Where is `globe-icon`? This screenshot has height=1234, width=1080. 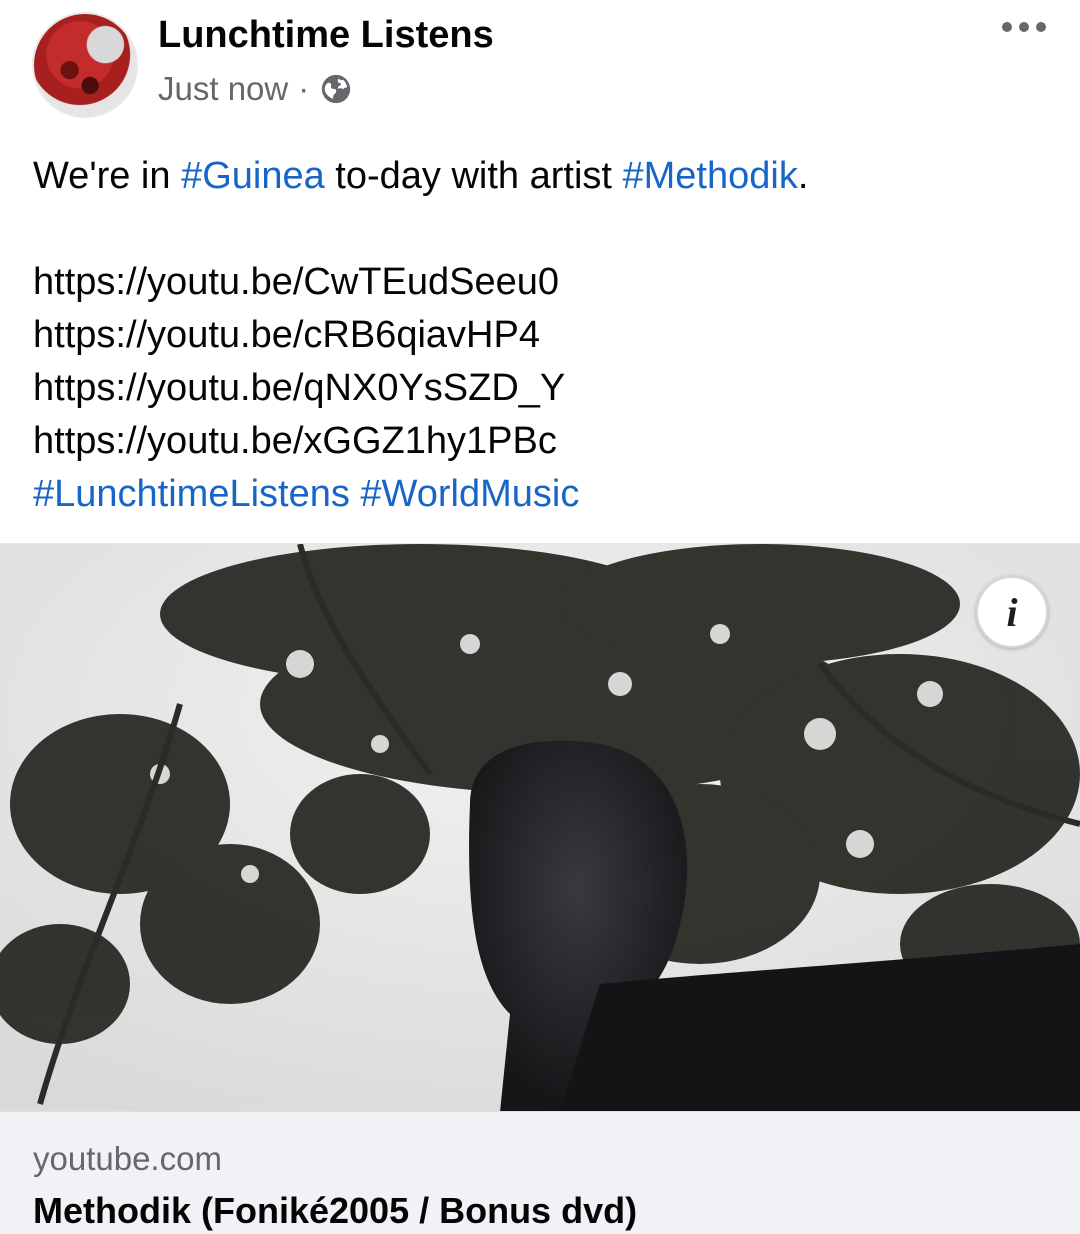 globe-icon is located at coordinates (336, 89).